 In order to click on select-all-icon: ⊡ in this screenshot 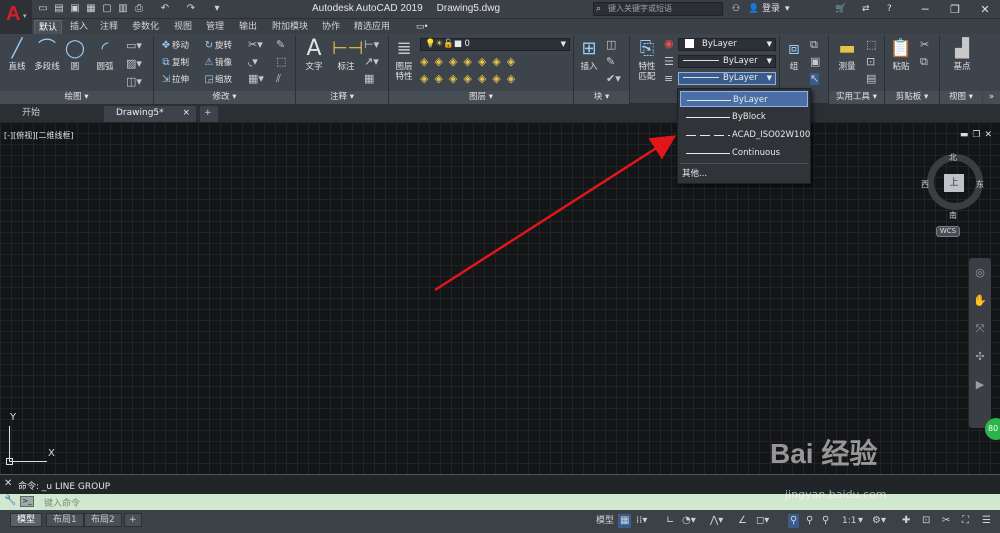, I will do `click(870, 62)`.